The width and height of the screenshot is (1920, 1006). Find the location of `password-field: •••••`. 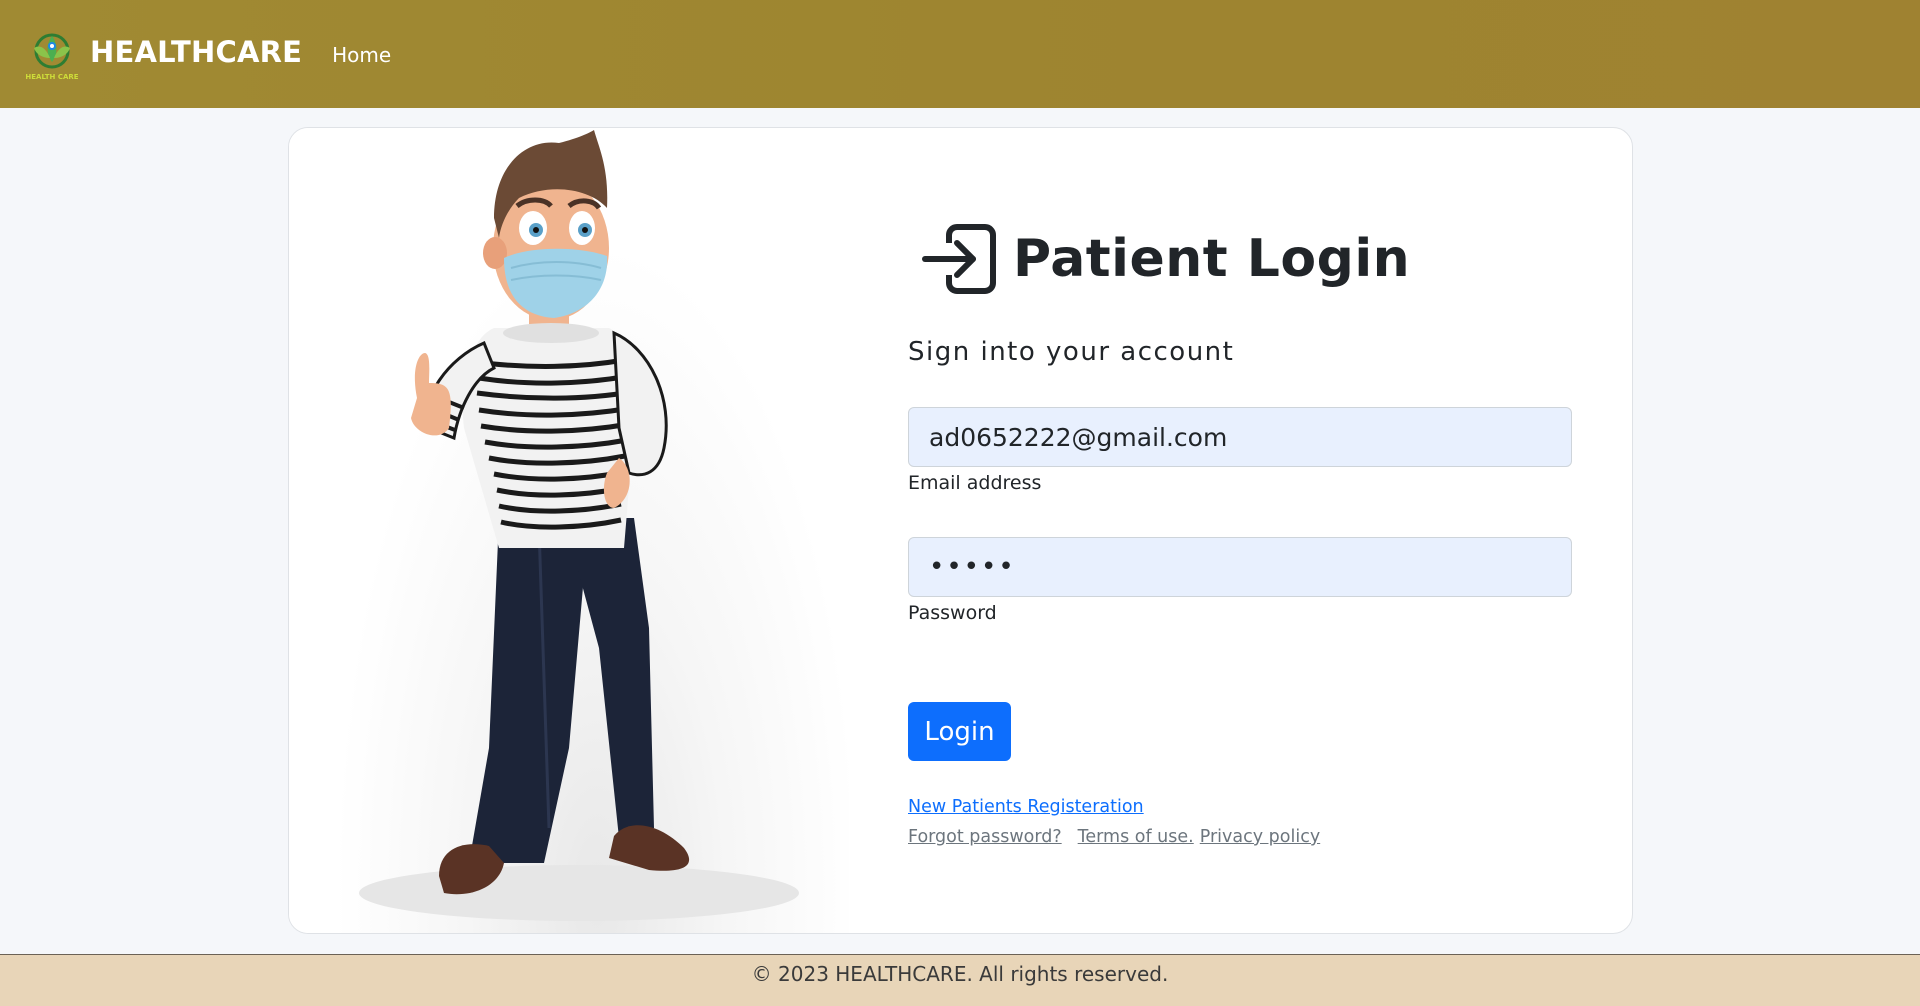

password-field: ••••• is located at coordinates (1240, 567).